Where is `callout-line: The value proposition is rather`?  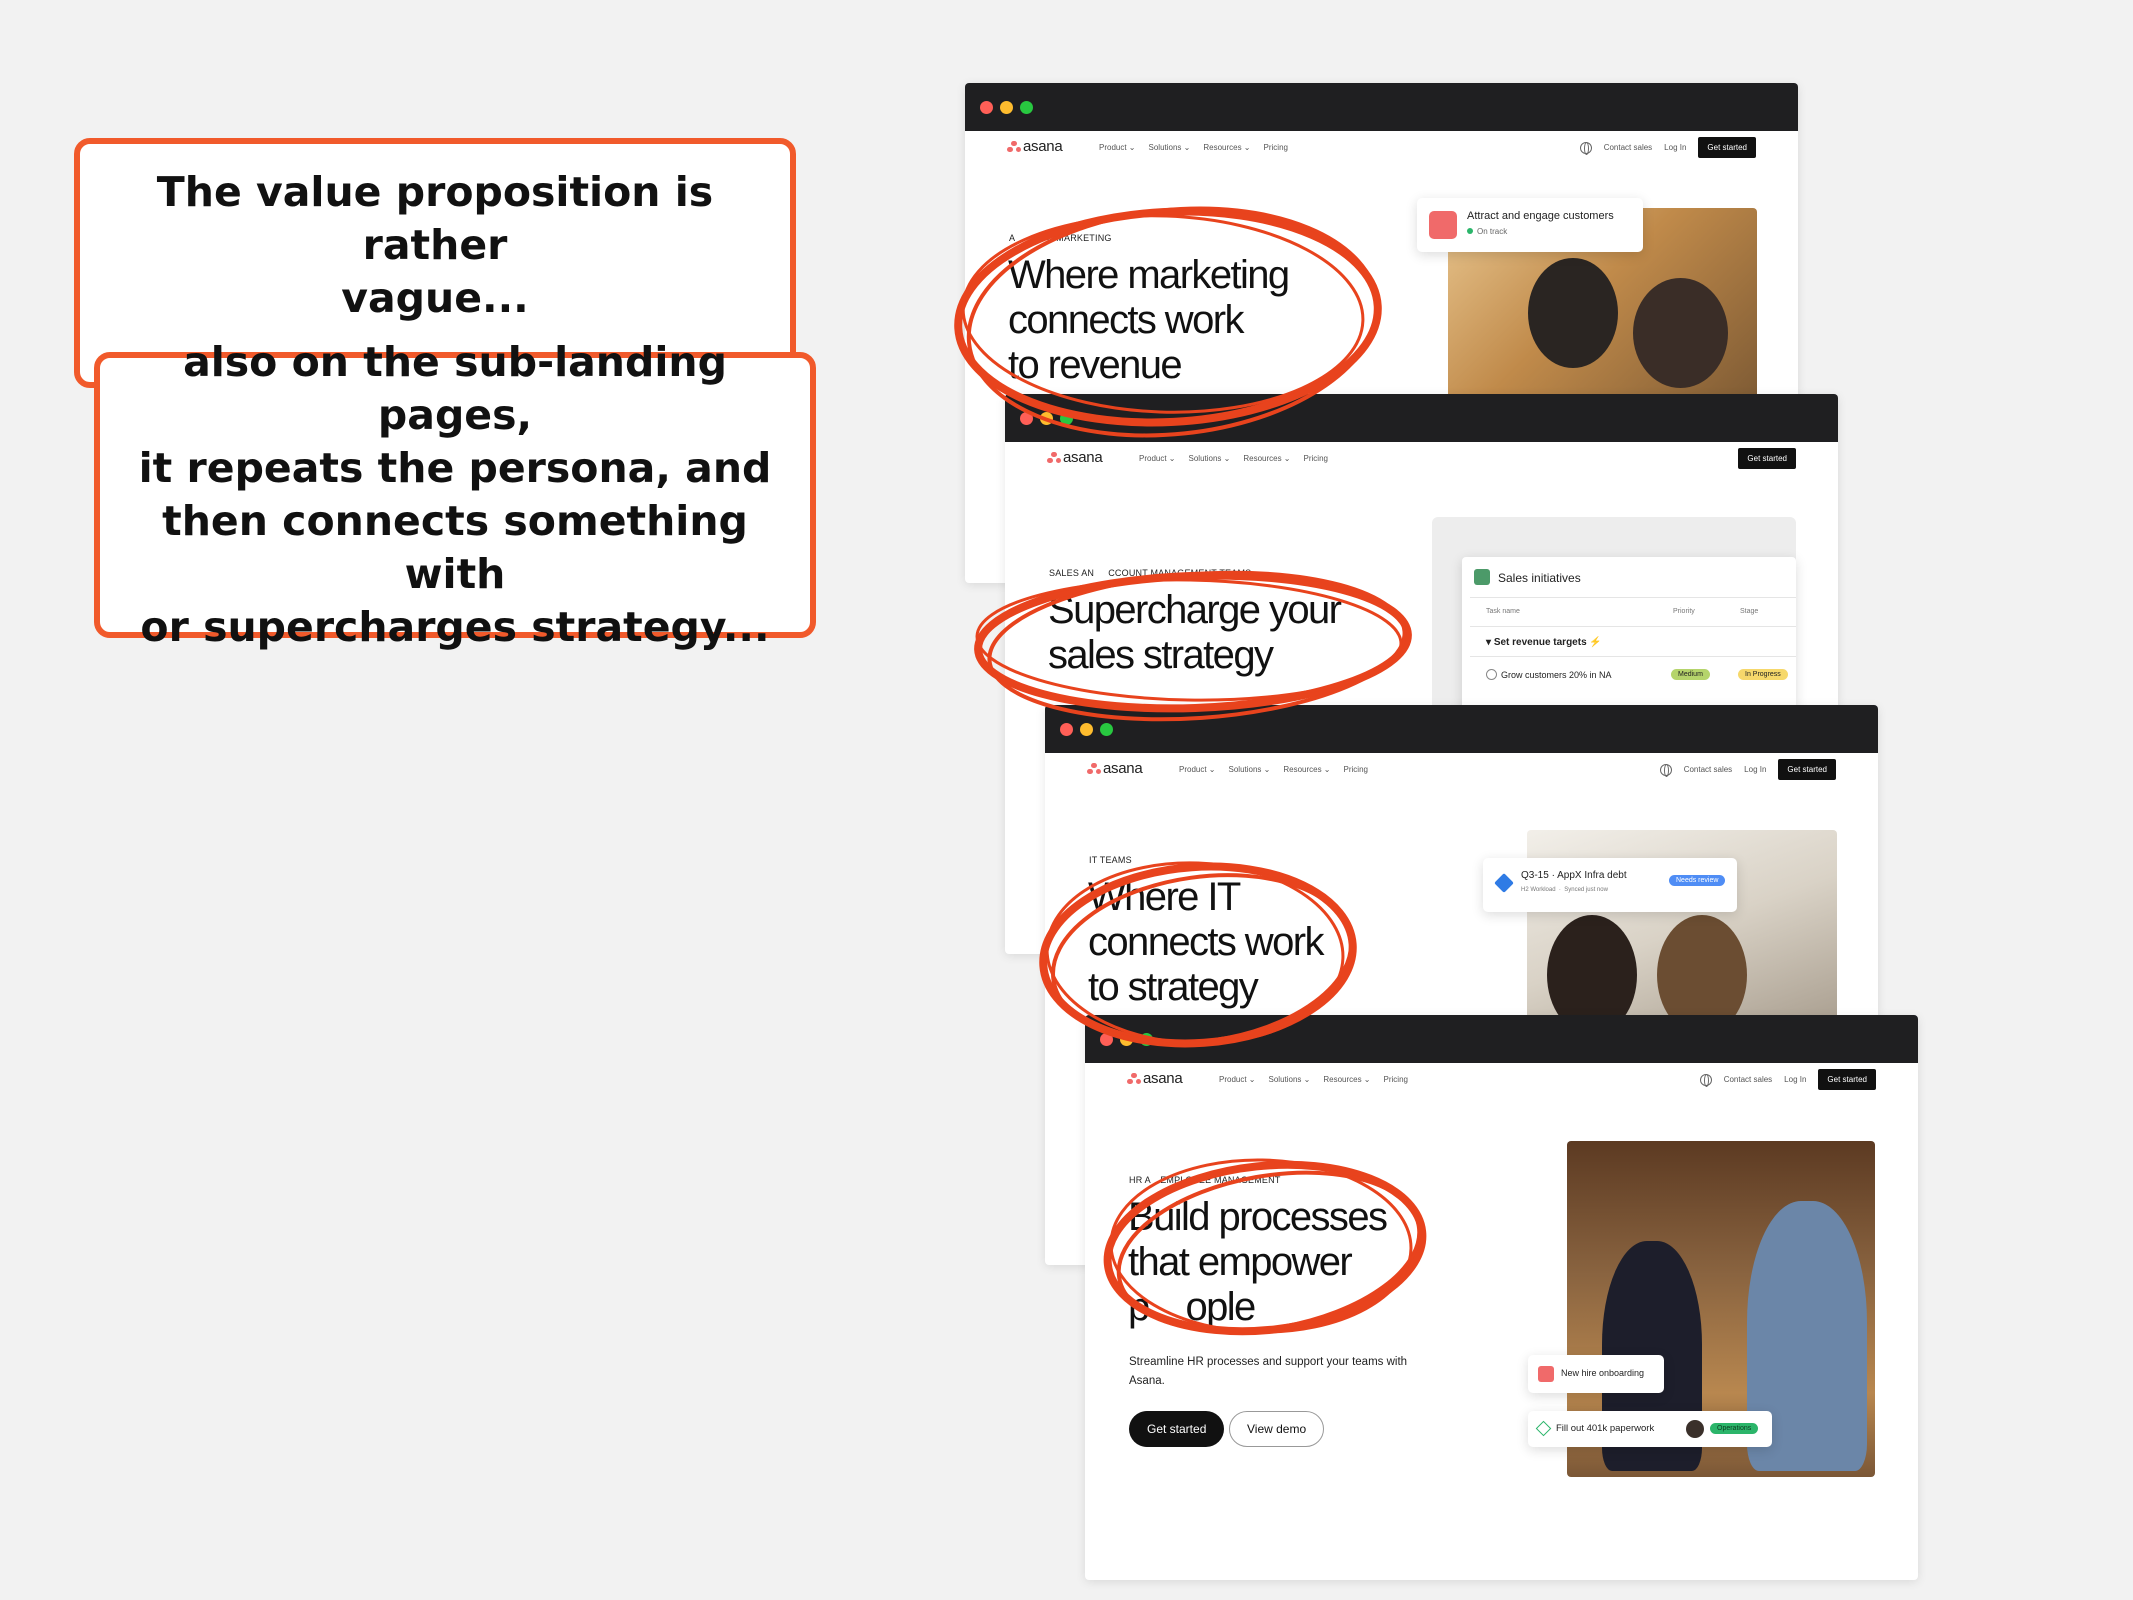 callout-line: The value proposition is rather is located at coordinates (435, 218).